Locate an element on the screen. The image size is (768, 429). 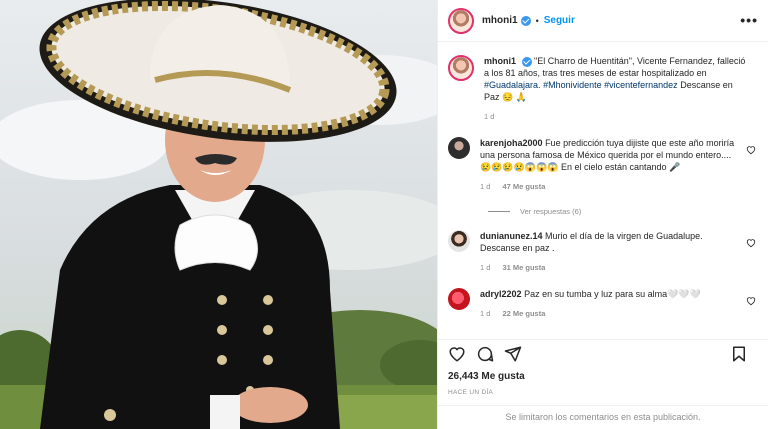
caption-username: mhoni1 is located at coordinates (500, 61).